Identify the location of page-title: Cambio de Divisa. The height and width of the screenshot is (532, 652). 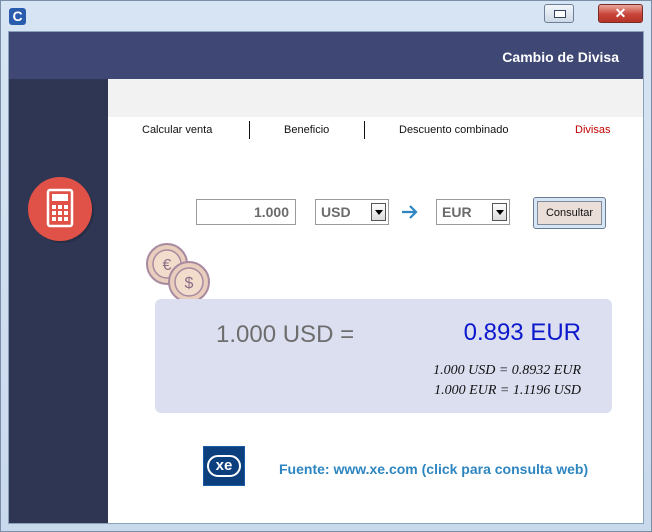
(560, 57).